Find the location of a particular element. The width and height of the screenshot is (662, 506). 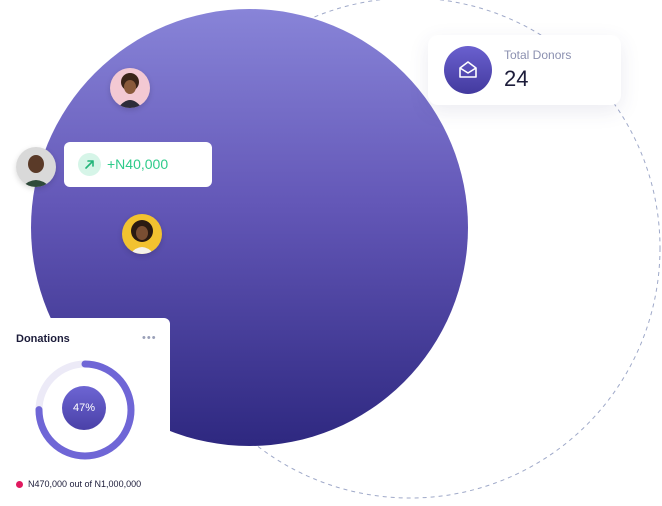

total-donors-card: Total Donors 24 is located at coordinates (524, 70).